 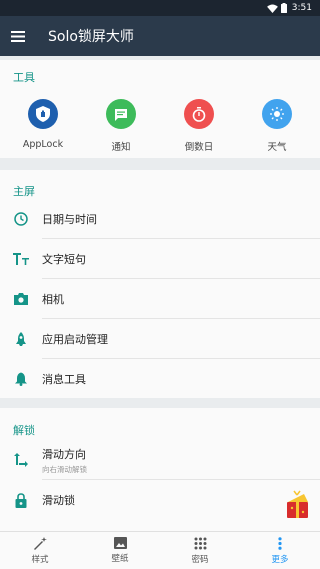 What do you see at coordinates (160, 460) in the screenshot?
I see `settings-row-slide-direction: 滑动方向 向右滑动解锁` at bounding box center [160, 460].